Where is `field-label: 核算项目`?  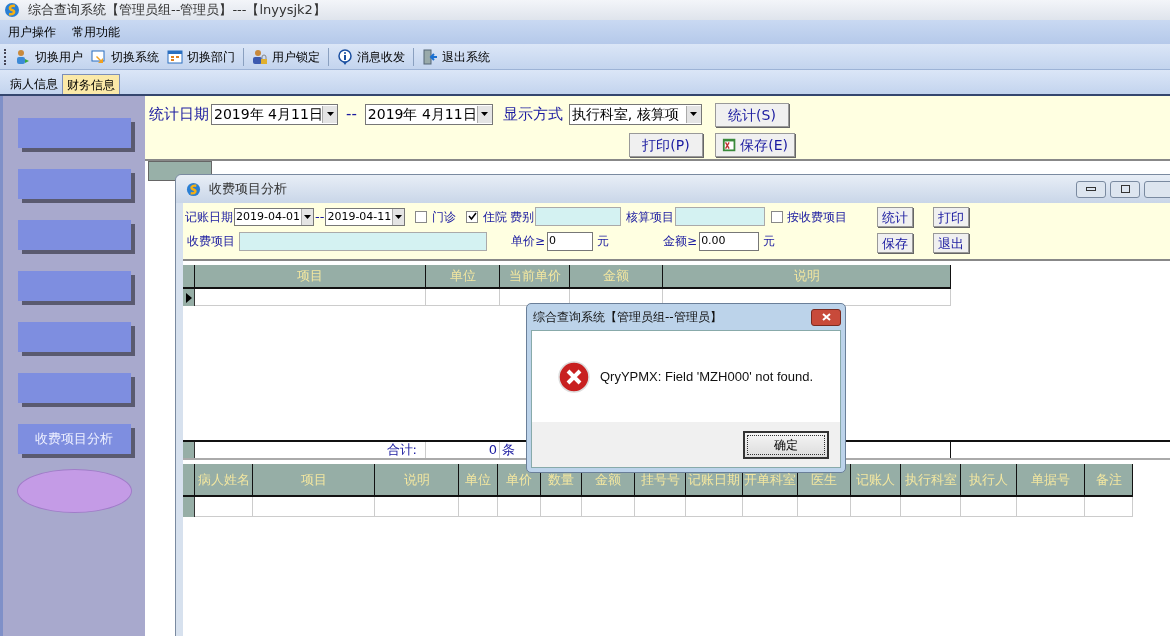
field-label: 核算项目 is located at coordinates (650, 217).